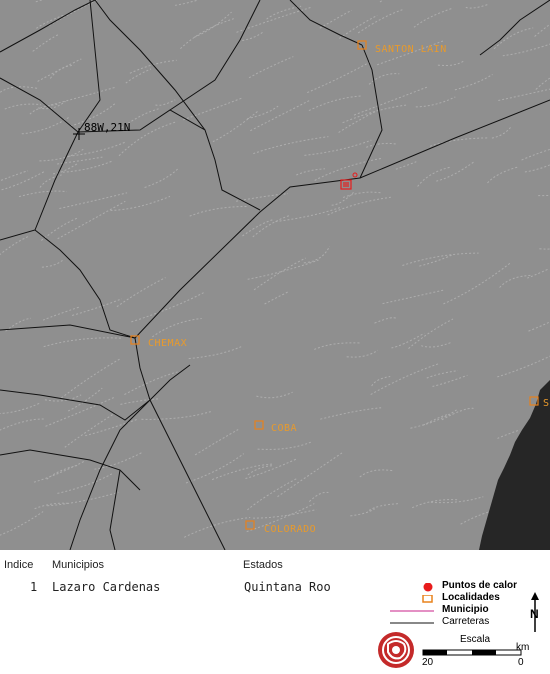 This screenshot has width=550, height=674. I want to click on legend-label: Carreteras, so click(465, 621).